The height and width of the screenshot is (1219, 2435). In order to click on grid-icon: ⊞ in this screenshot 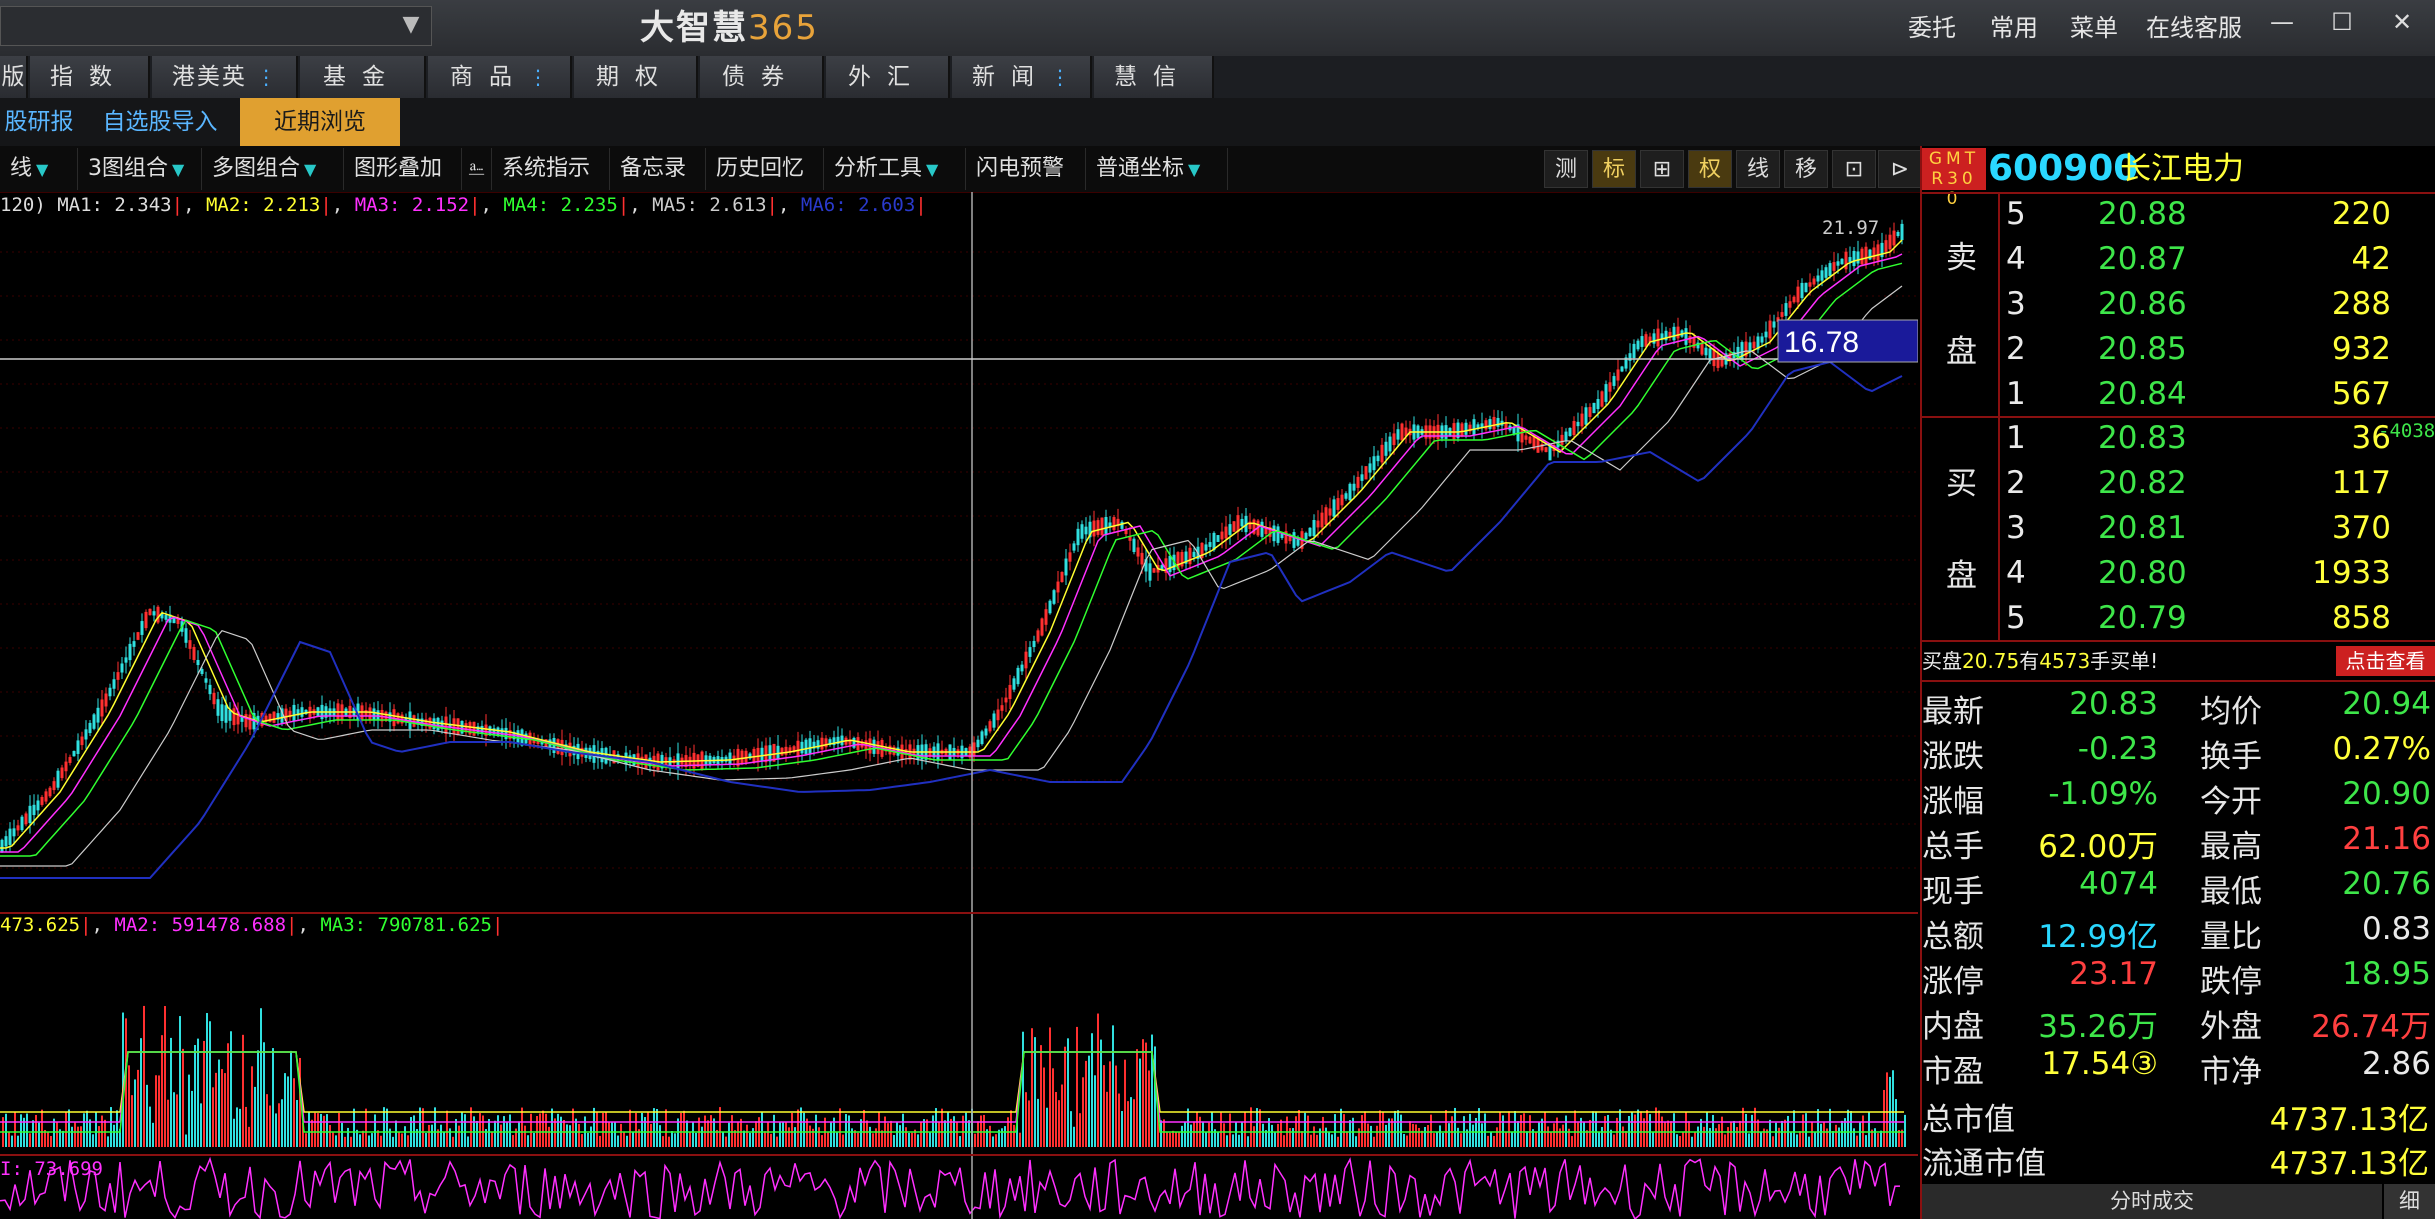, I will do `click(1662, 169)`.